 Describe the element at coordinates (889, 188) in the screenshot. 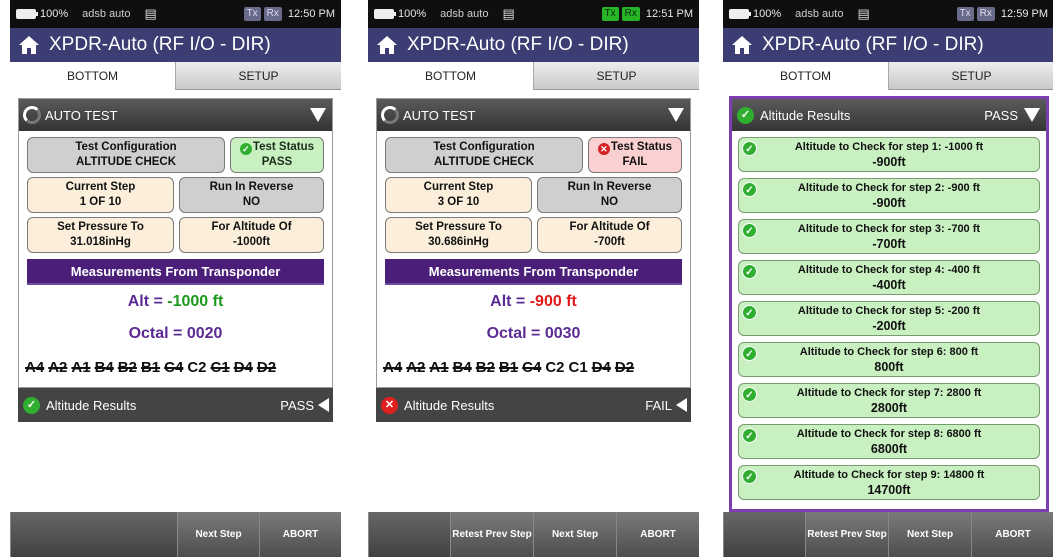

I see `step-check-label: Altitude to Check for step 2: -900 ft` at that location.